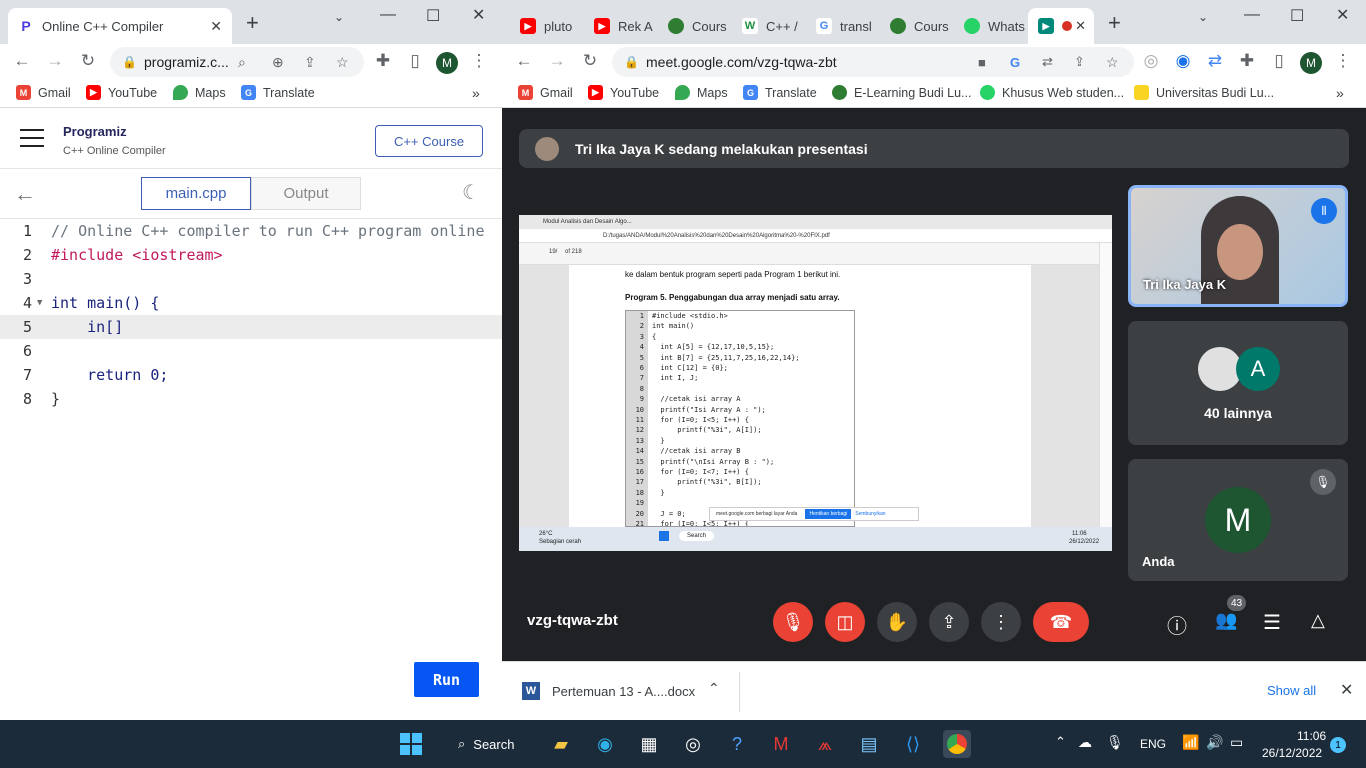 This screenshot has width=1366, height=768. Describe the element at coordinates (917, 26) in the screenshot. I see `tab-course-2: Cours` at that location.